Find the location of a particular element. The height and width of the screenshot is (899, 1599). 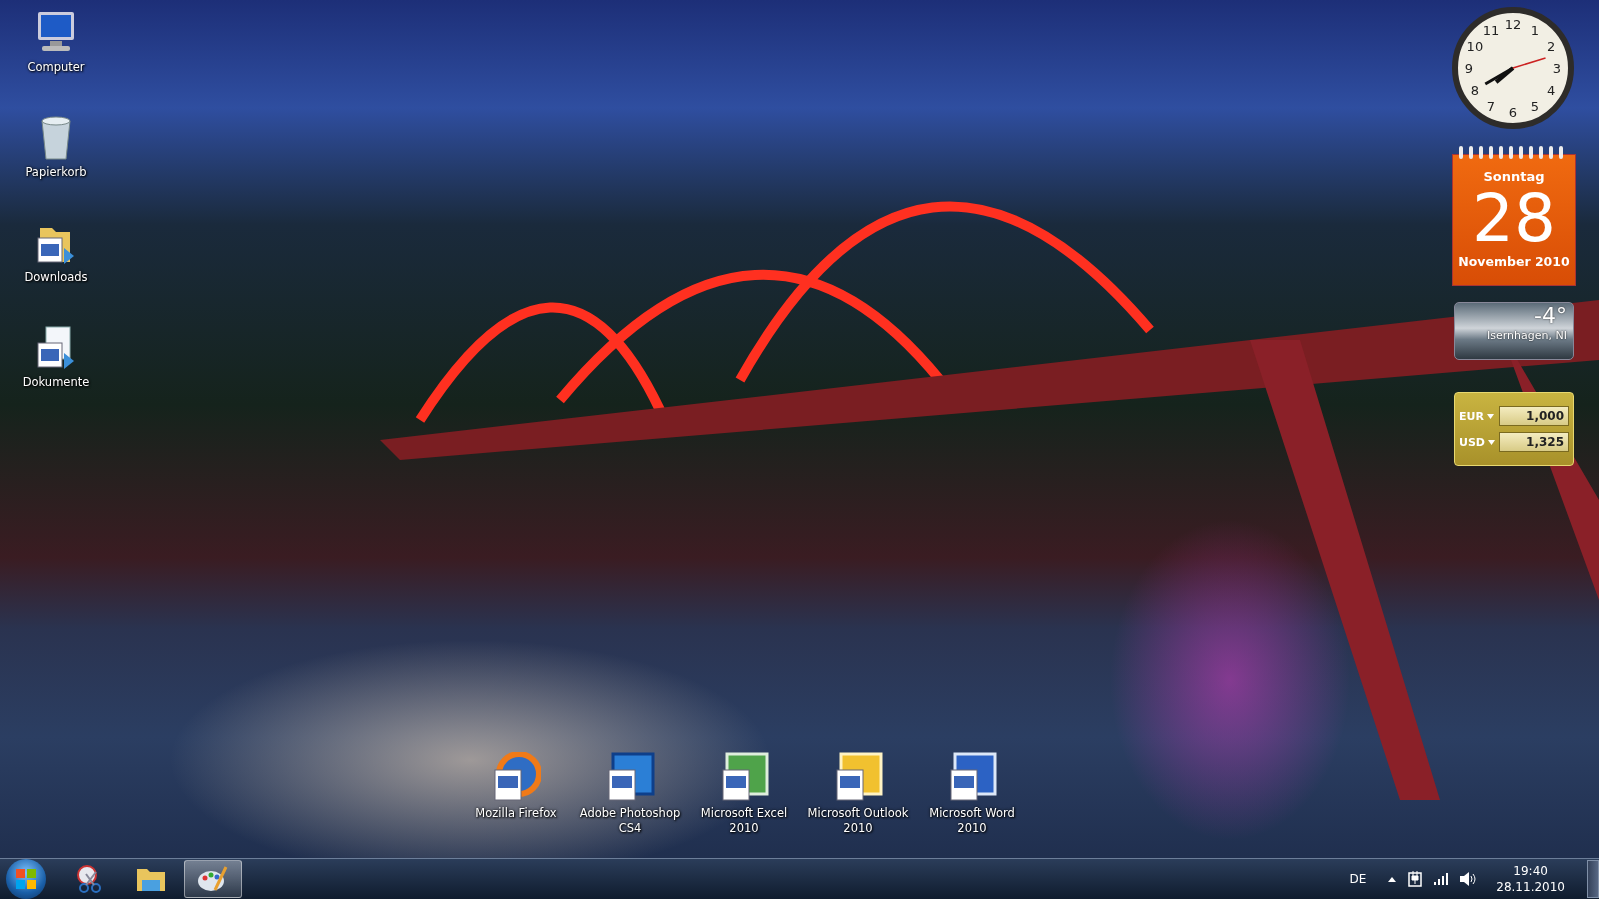

clock-numeral: 11 is located at coordinates (1491, 30).